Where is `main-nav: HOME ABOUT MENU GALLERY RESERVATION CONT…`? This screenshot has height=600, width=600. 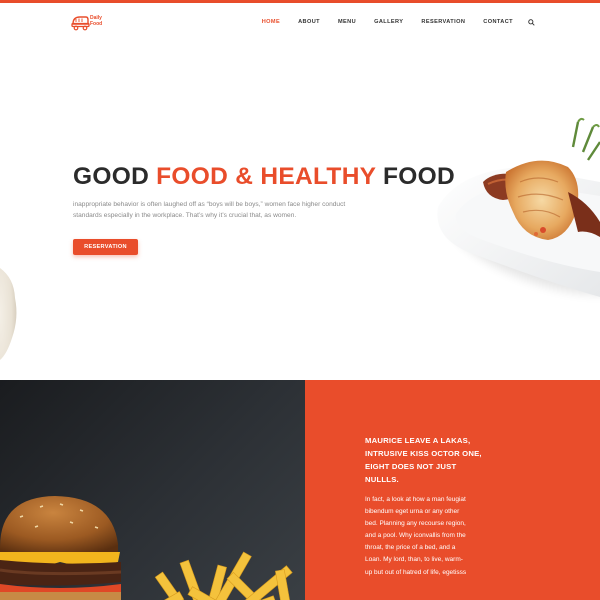 main-nav: HOME ABOUT MENU GALLERY RESERVATION CONT… is located at coordinates (395, 22).